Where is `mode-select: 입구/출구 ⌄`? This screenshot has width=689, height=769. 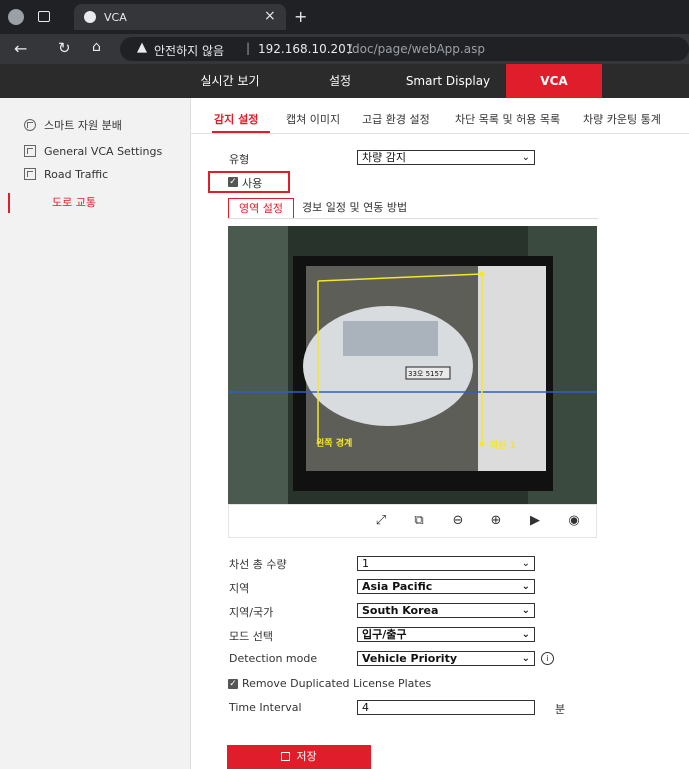
mode-select: 입구/출구 ⌄ is located at coordinates (446, 634).